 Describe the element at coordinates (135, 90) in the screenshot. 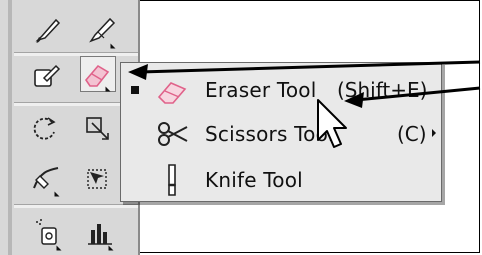

I see `selected-indicator-icon` at that location.